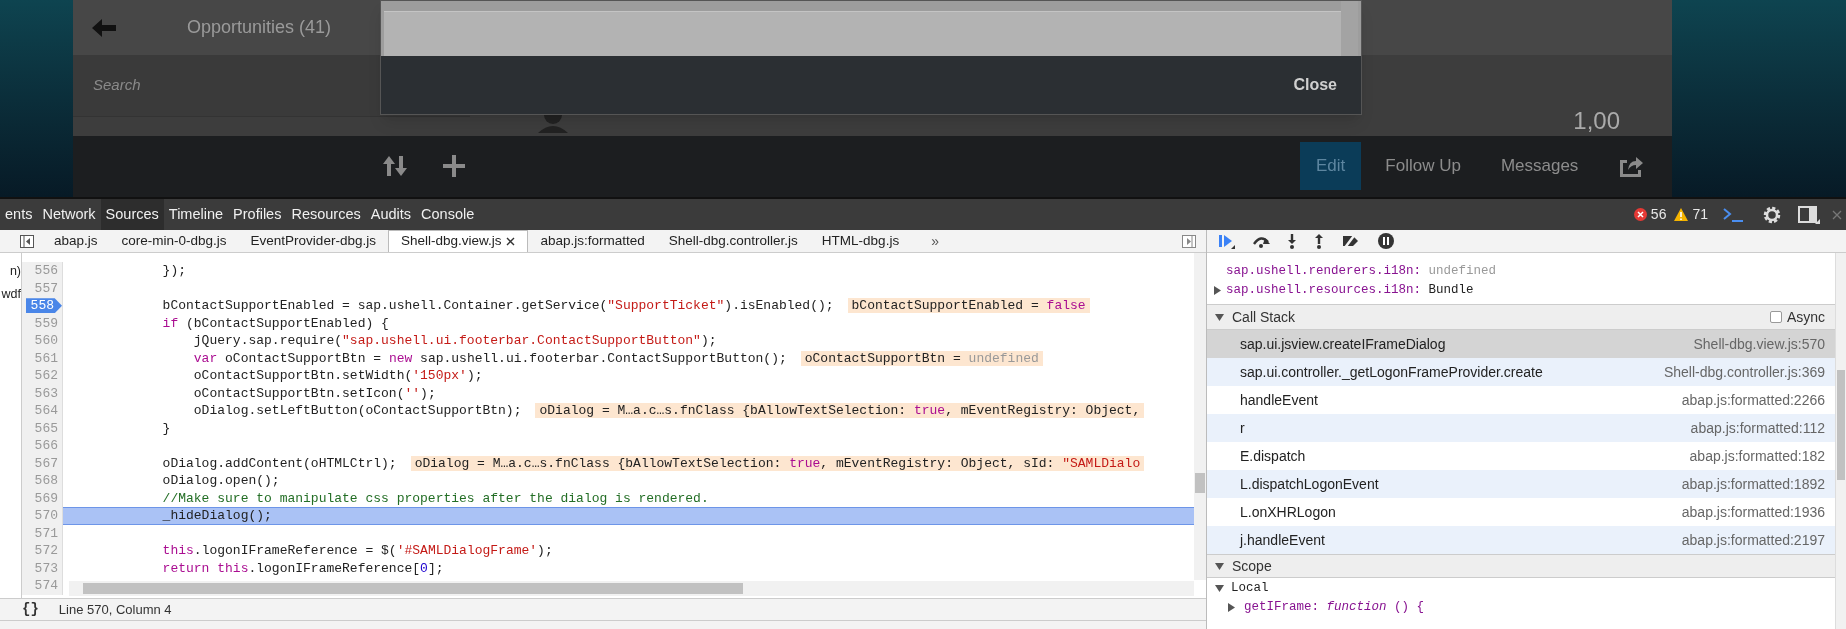 This screenshot has height=629, width=1846. Describe the element at coordinates (1631, 166) in the screenshot. I see `share-icon` at that location.